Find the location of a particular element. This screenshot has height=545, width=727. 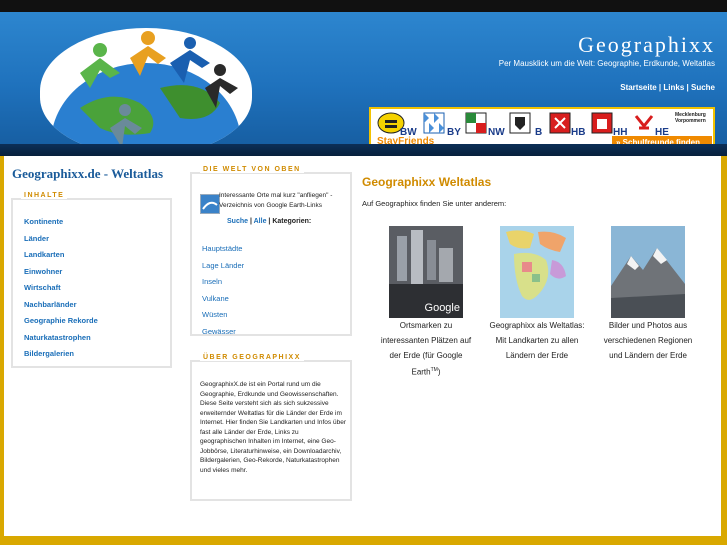

category-lage-laender: Lage Länder is located at coordinates (223, 266).